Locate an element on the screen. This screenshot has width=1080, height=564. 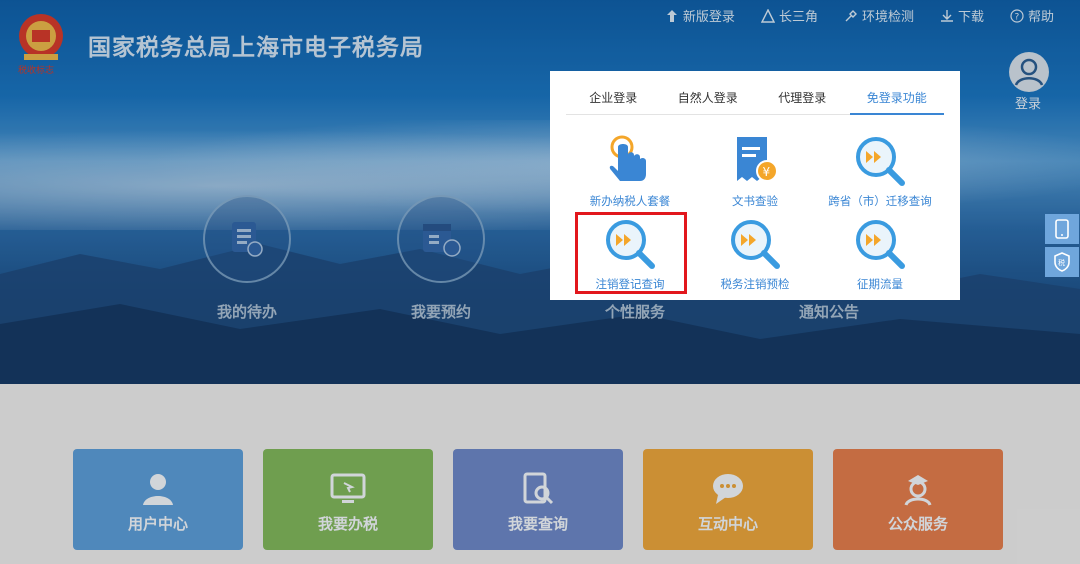
tab-agent-login: 代理登录 is located at coordinates (802, 101).